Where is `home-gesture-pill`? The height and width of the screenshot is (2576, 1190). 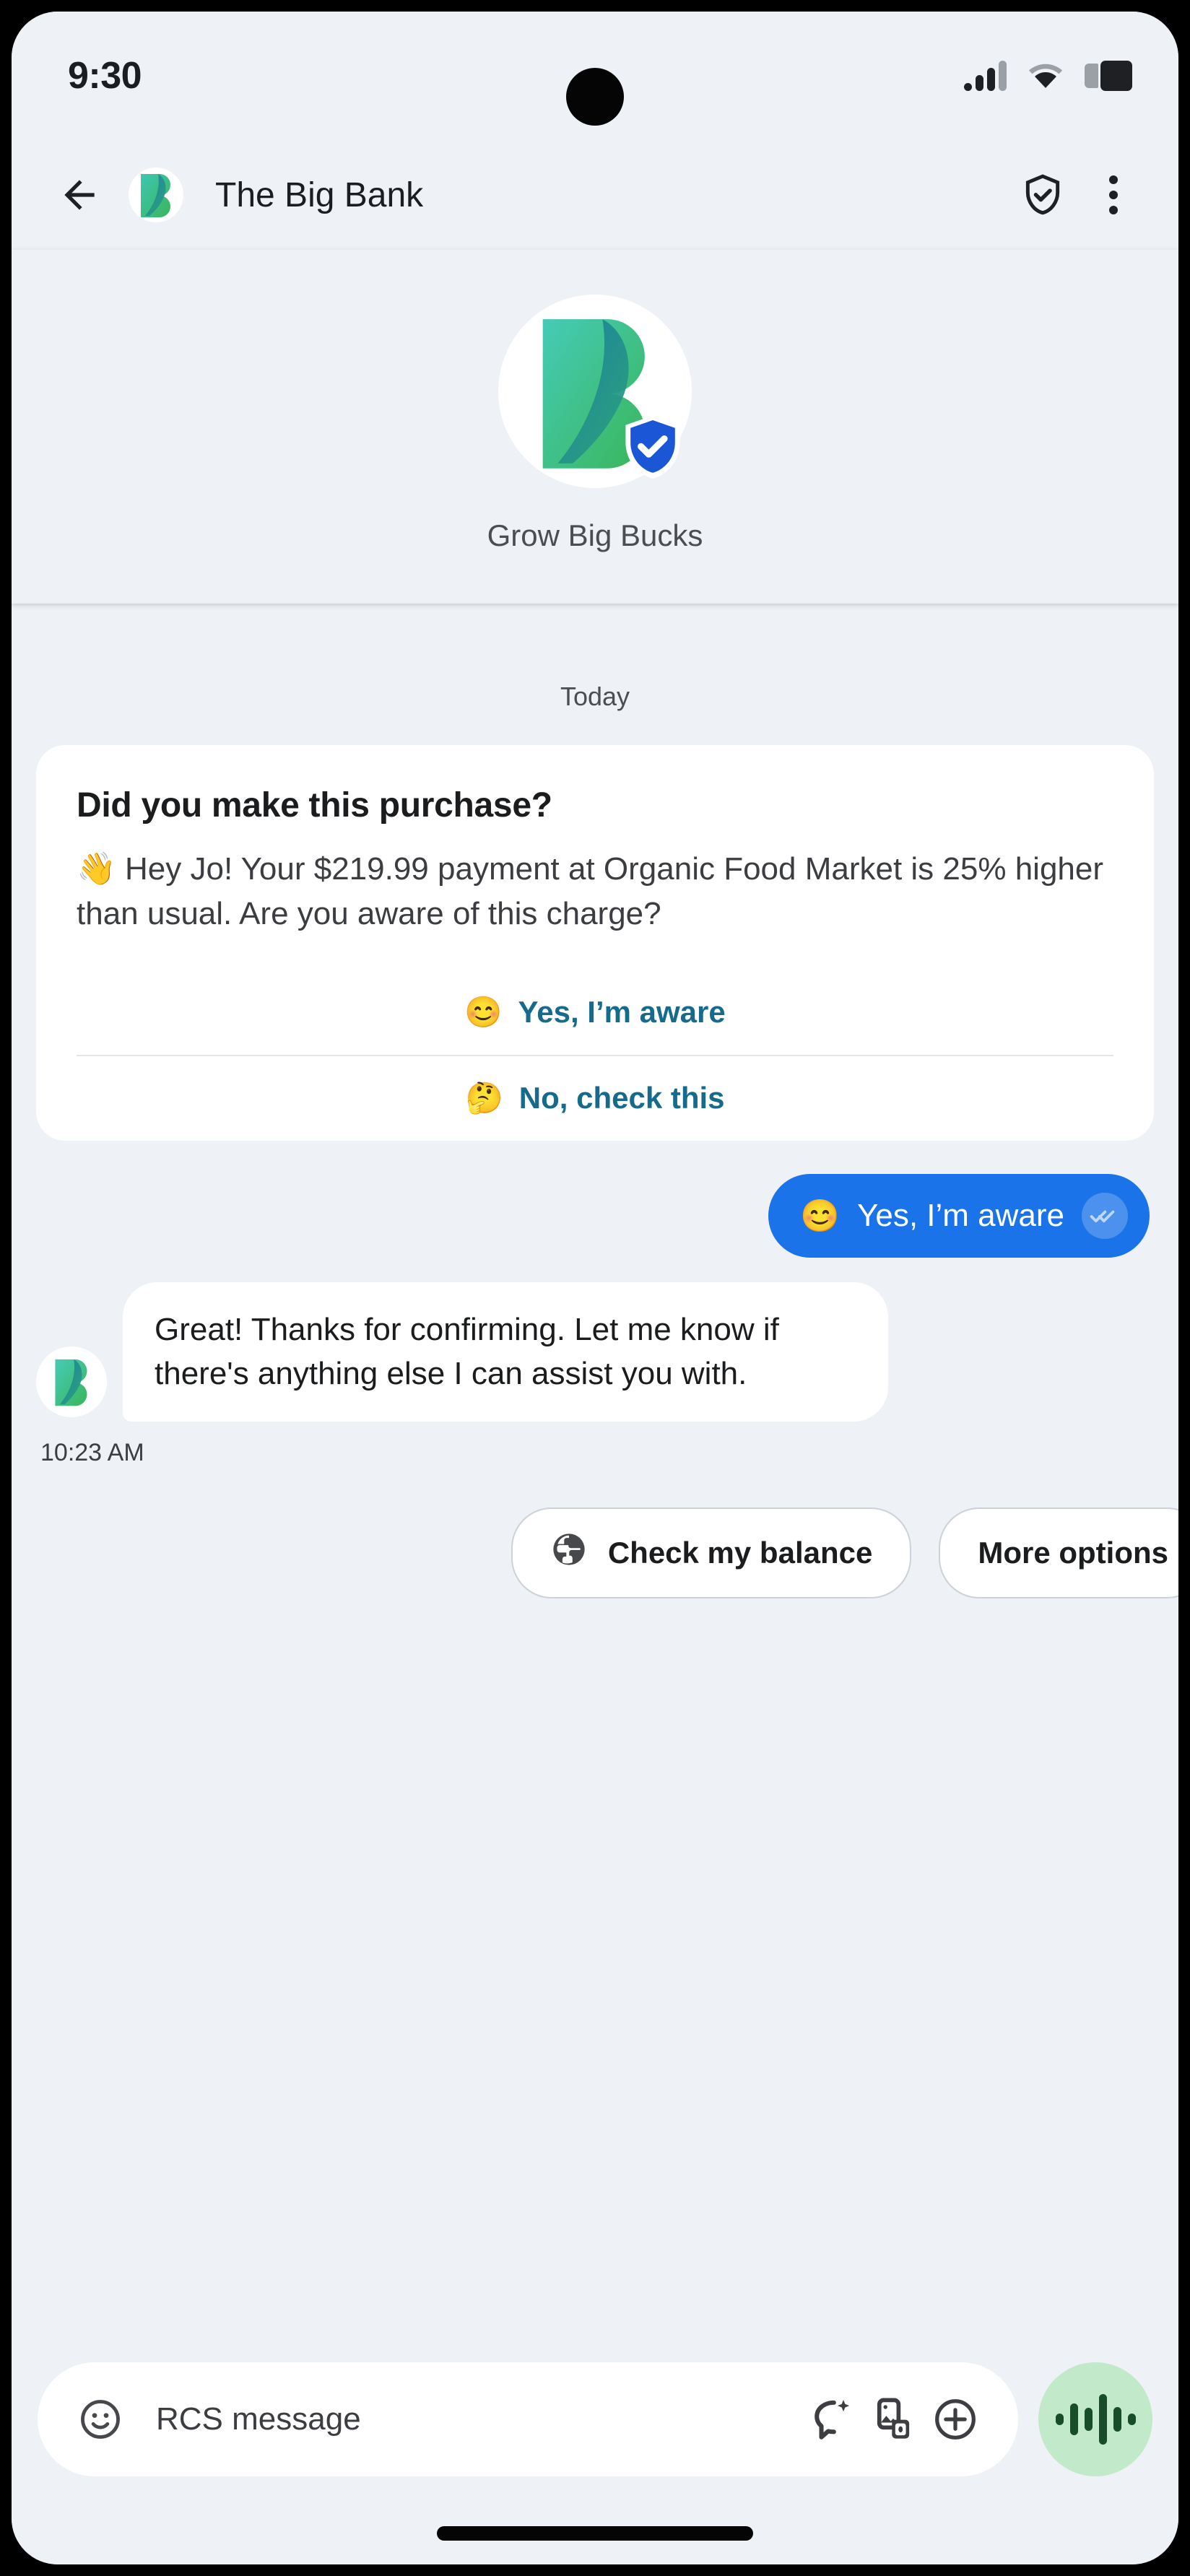 home-gesture-pill is located at coordinates (595, 2533).